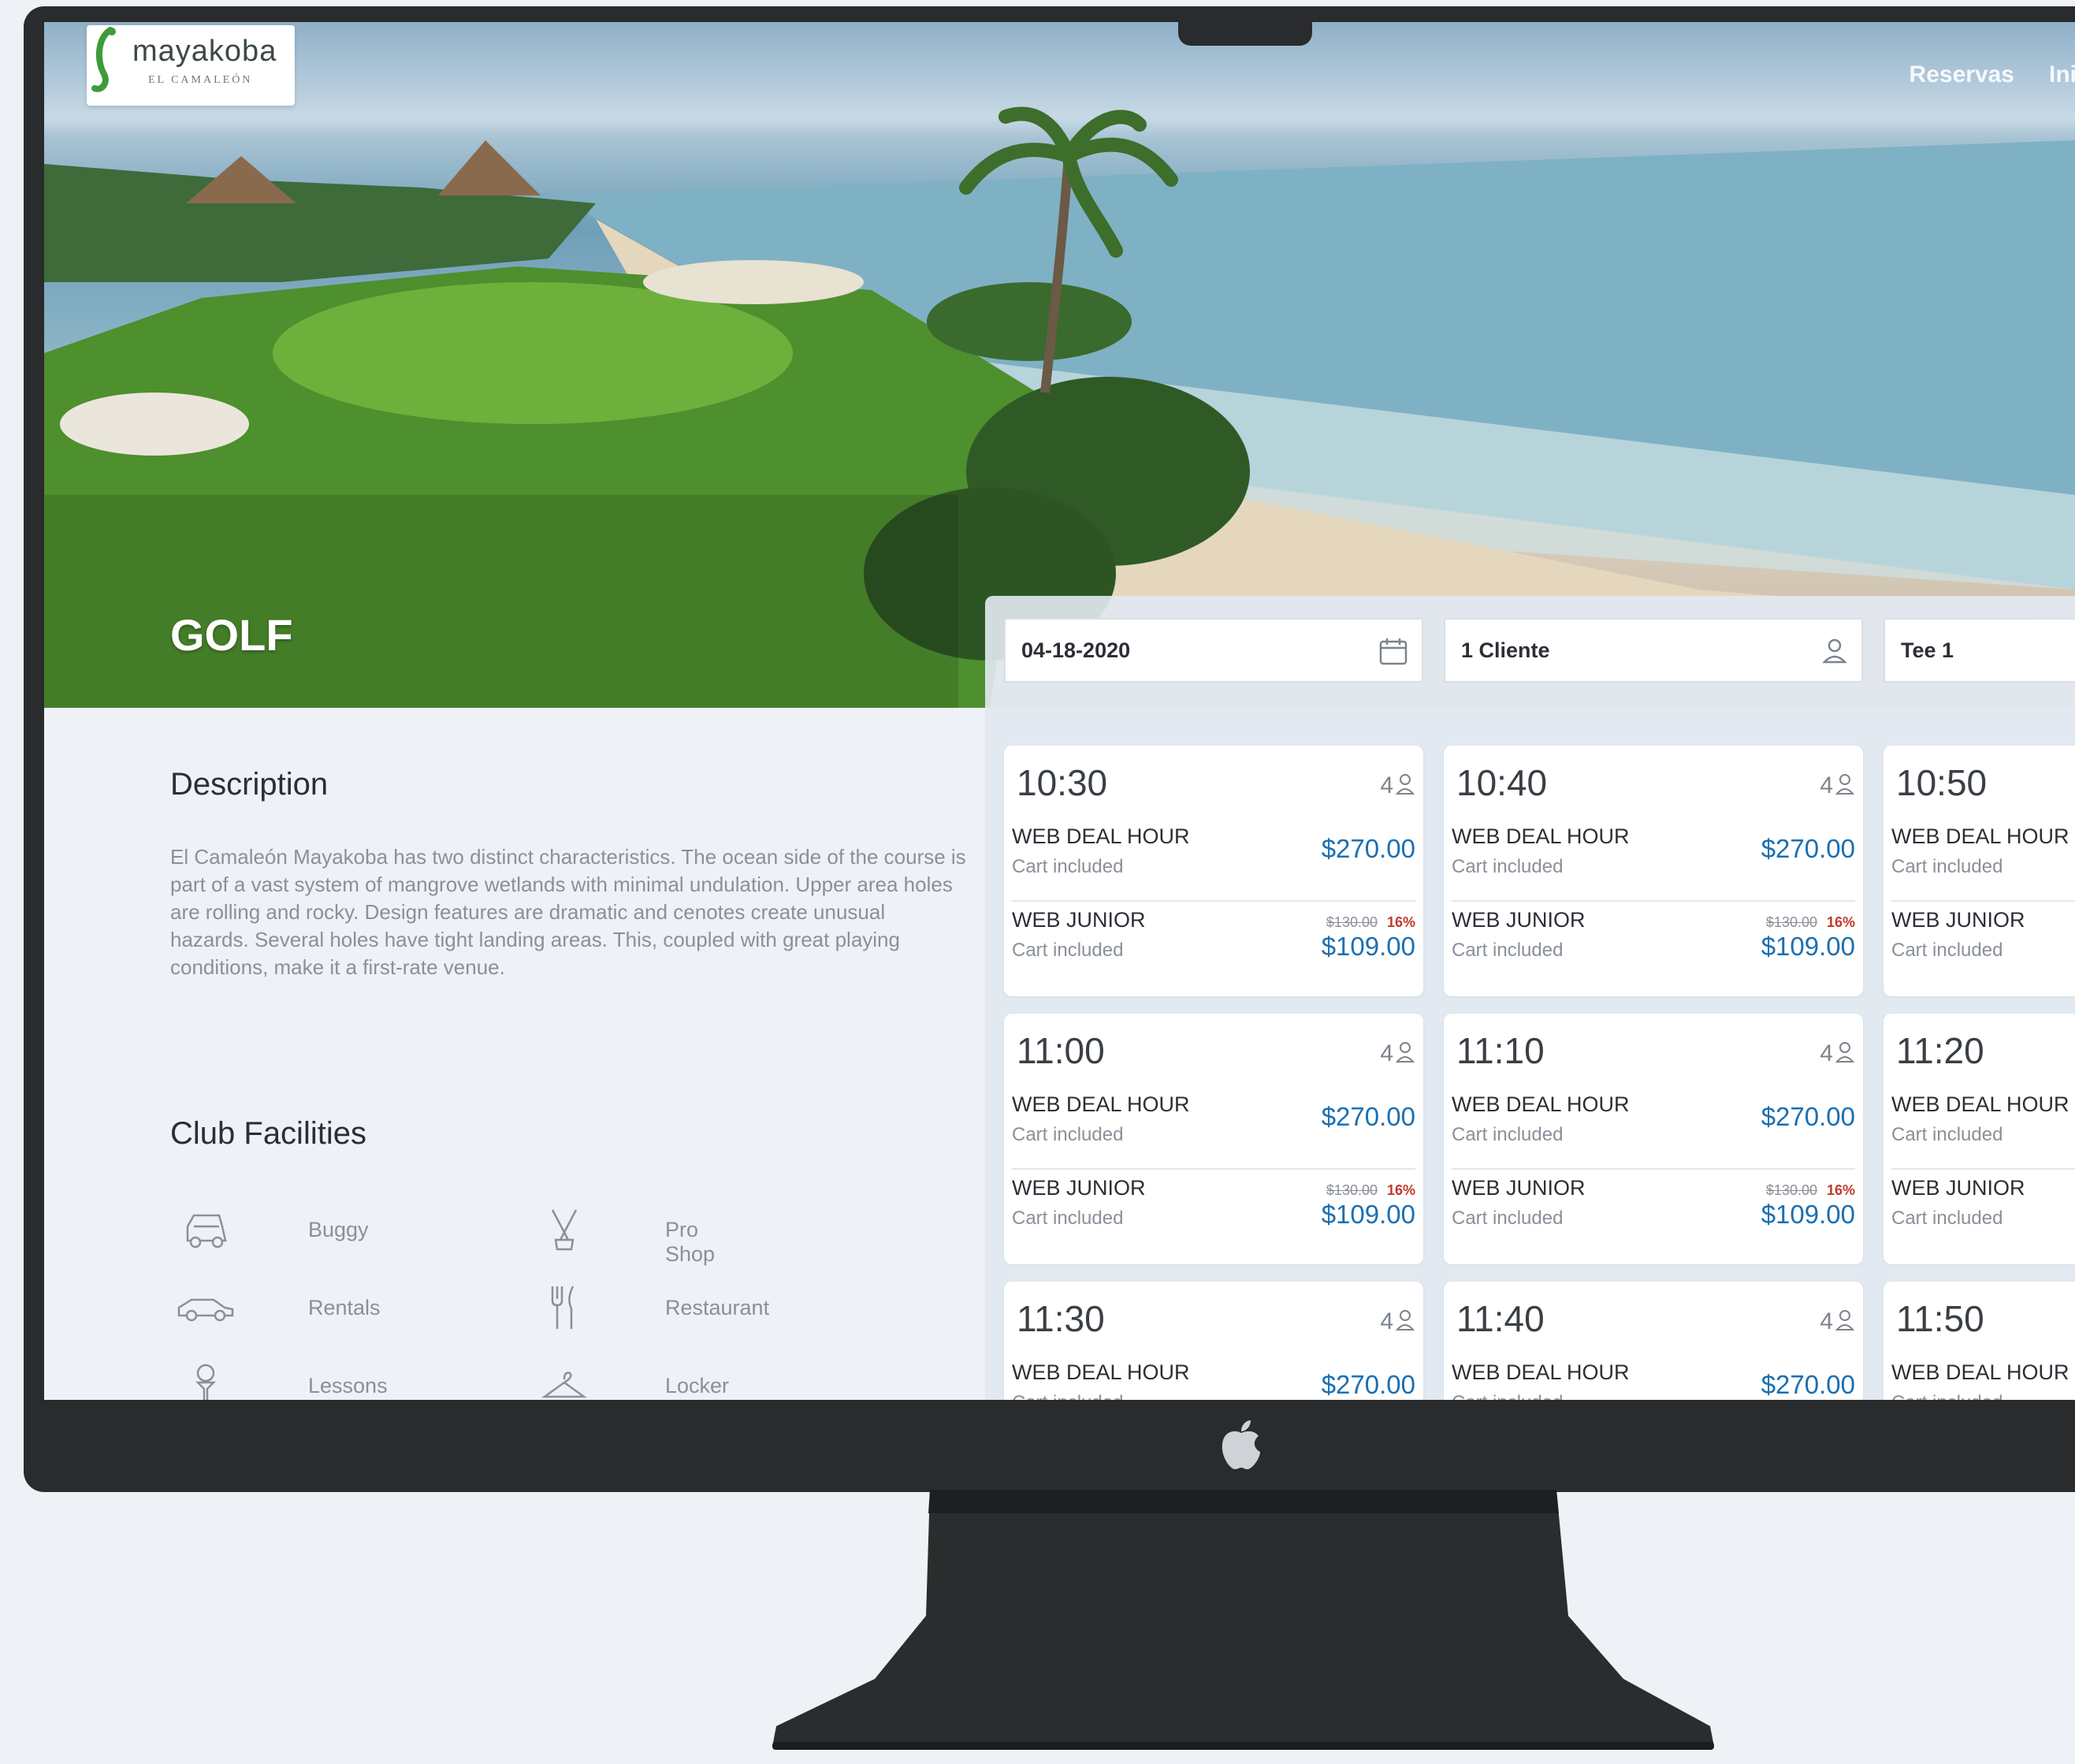  Describe the element at coordinates (1942, 782) in the screenshot. I see `tee-time: 10:50` at that location.